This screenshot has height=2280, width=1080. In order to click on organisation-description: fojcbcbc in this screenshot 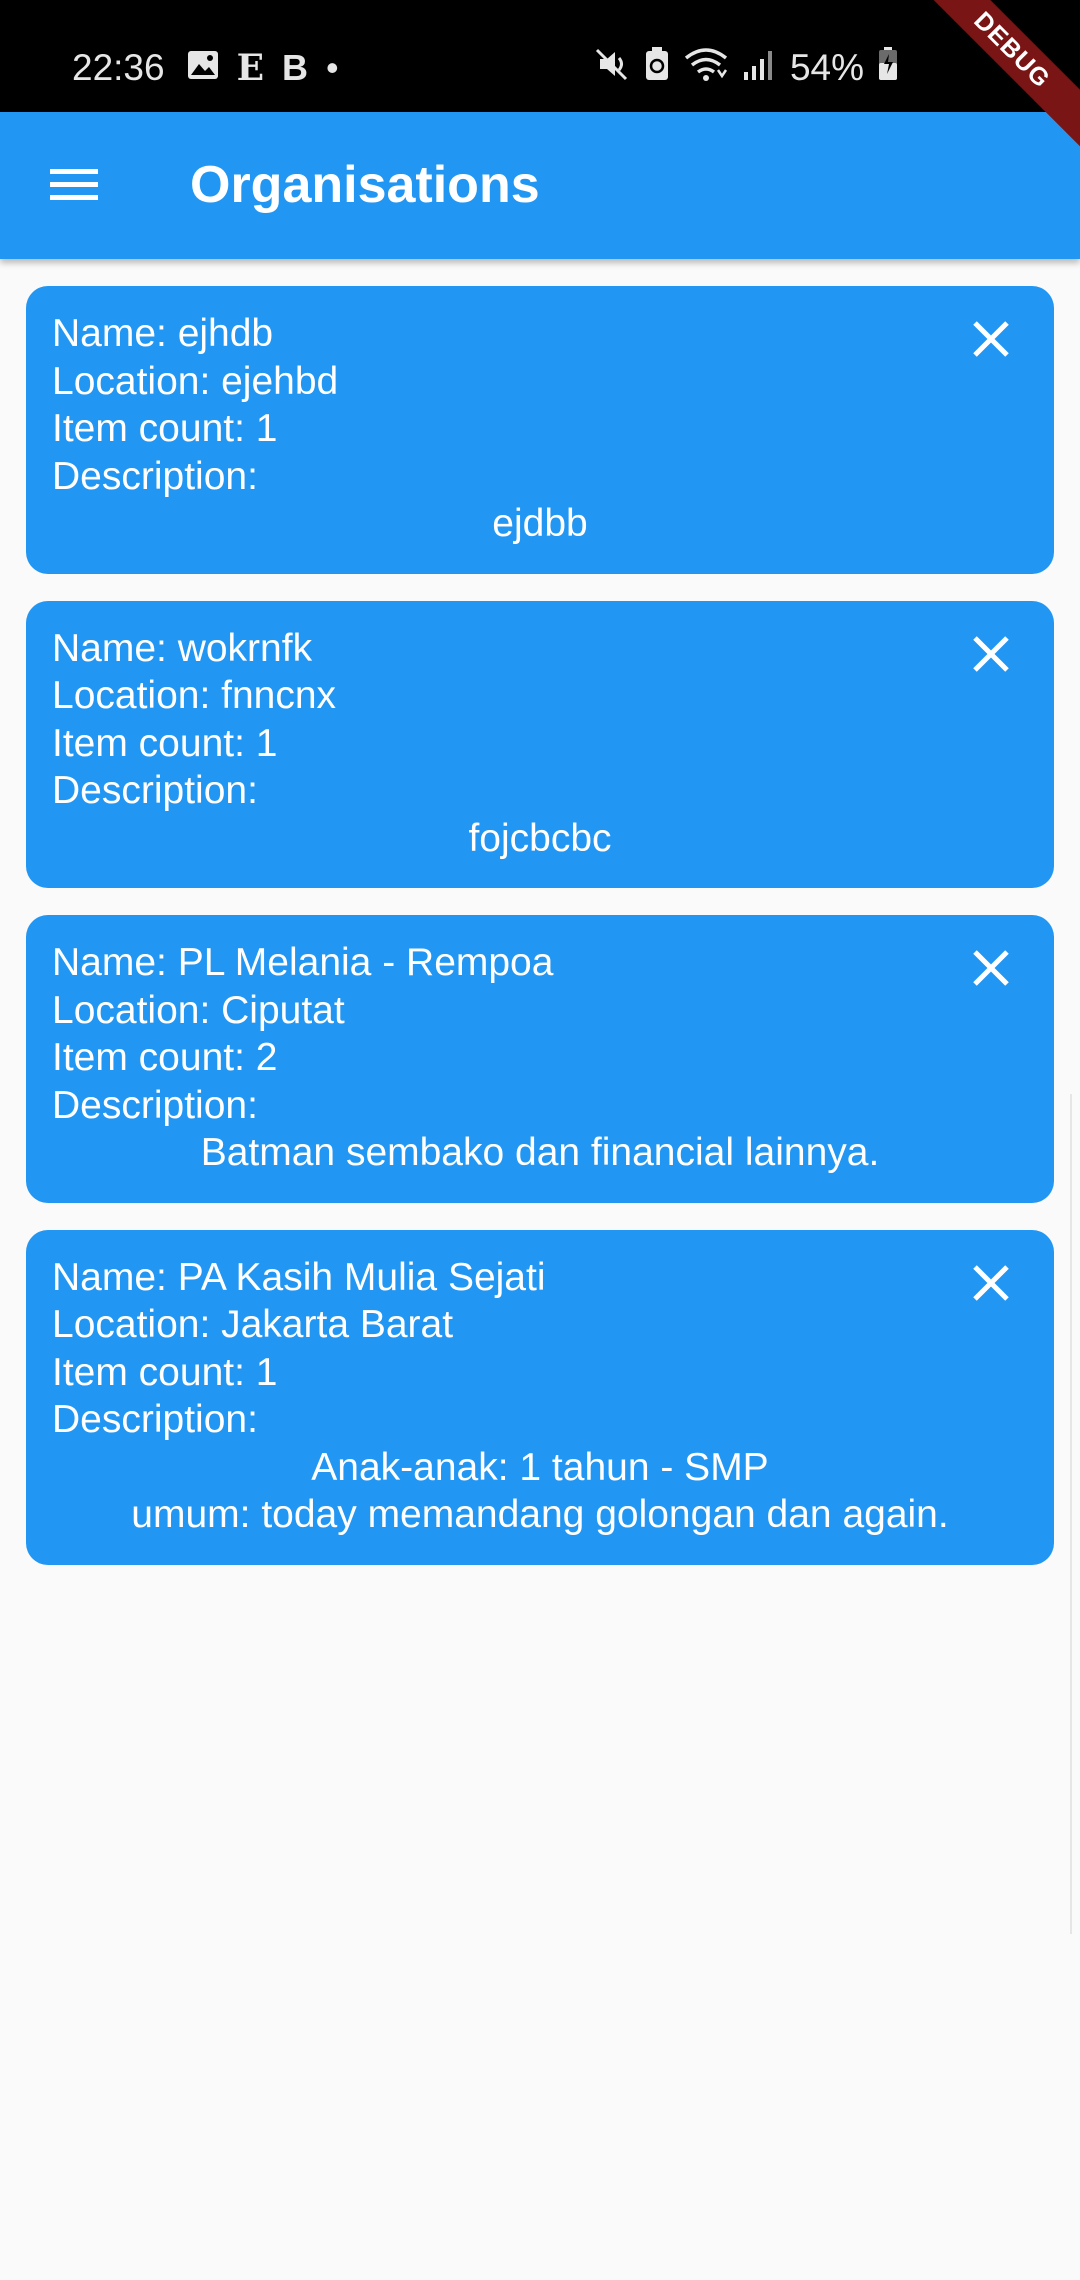, I will do `click(540, 838)`.